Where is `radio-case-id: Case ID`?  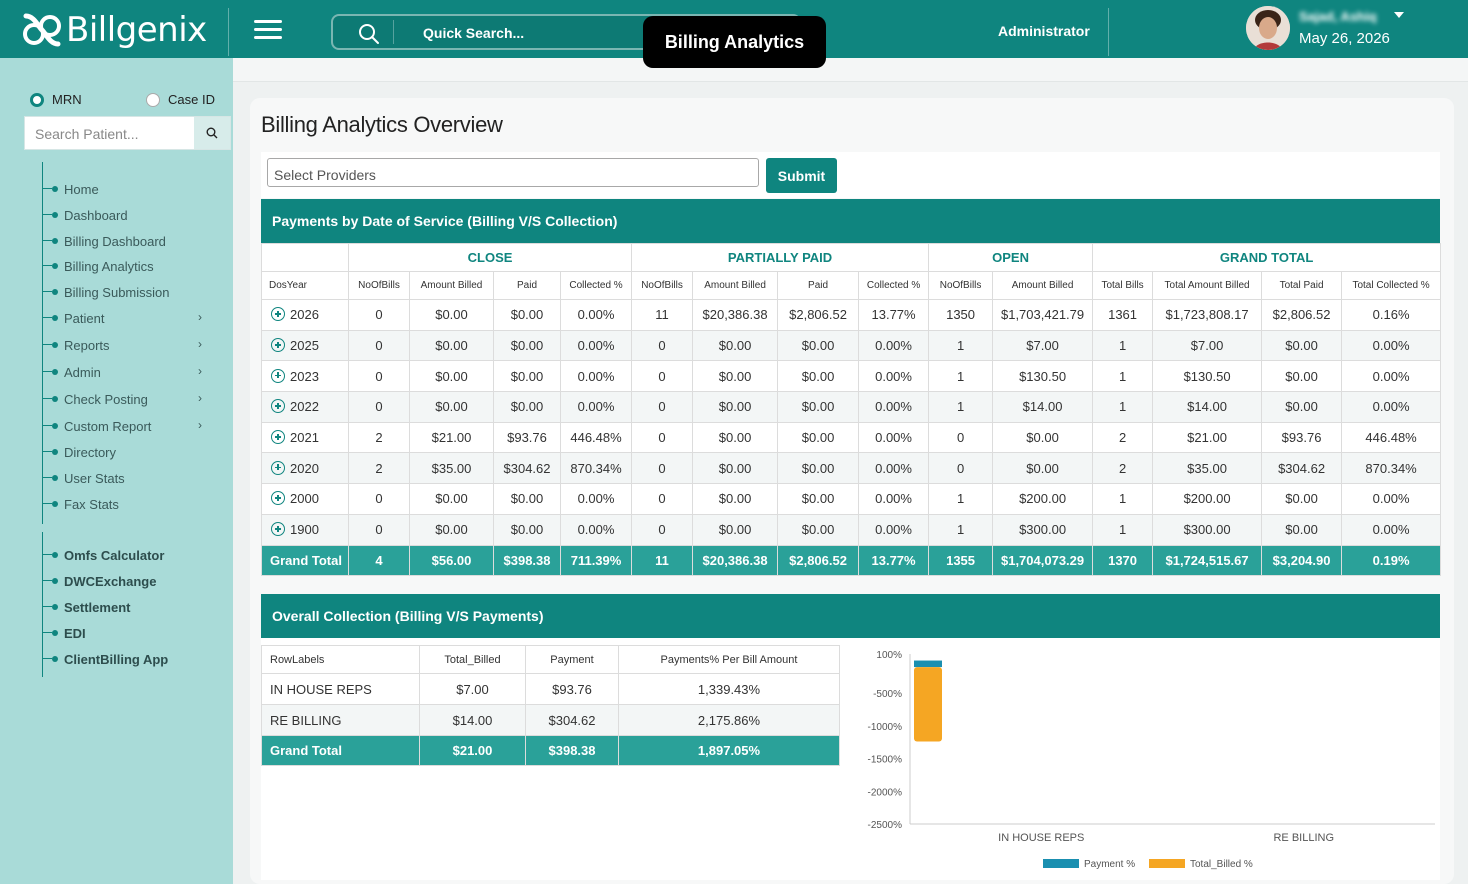 radio-case-id: Case ID is located at coordinates (180, 99).